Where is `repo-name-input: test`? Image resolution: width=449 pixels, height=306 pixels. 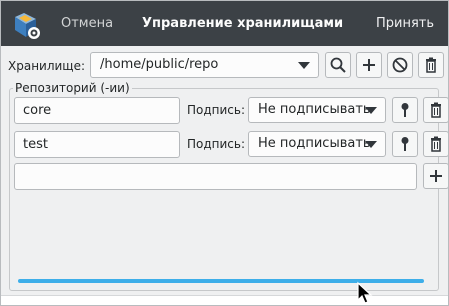 repo-name-input: test is located at coordinates (97, 144).